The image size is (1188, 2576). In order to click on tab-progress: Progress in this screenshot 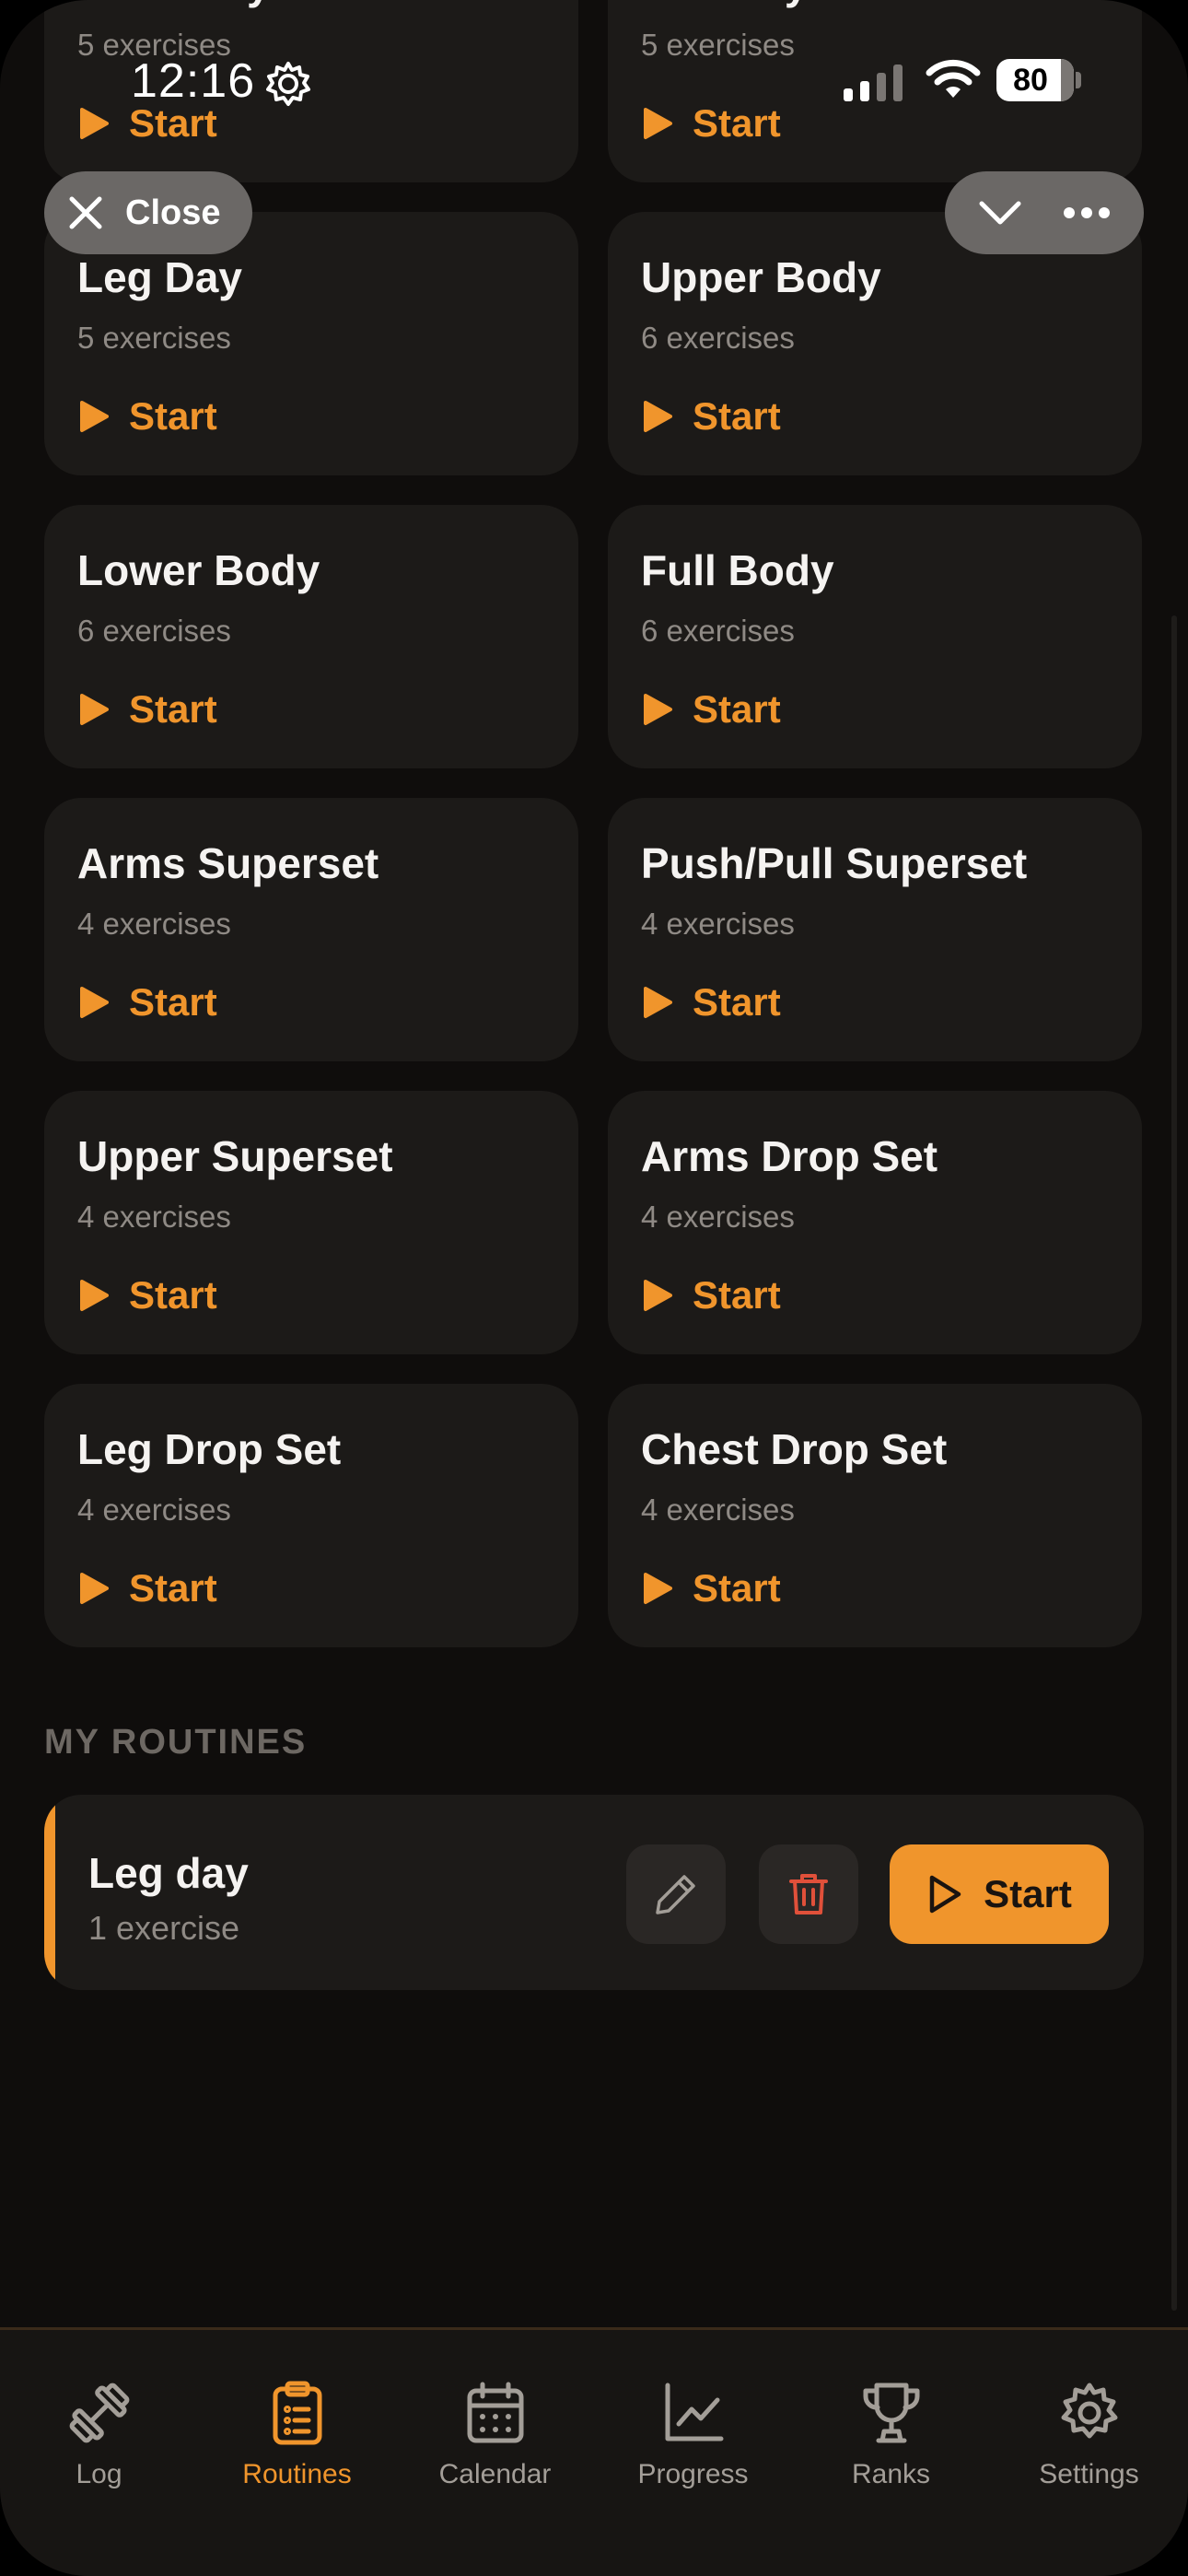, I will do `click(693, 2435)`.